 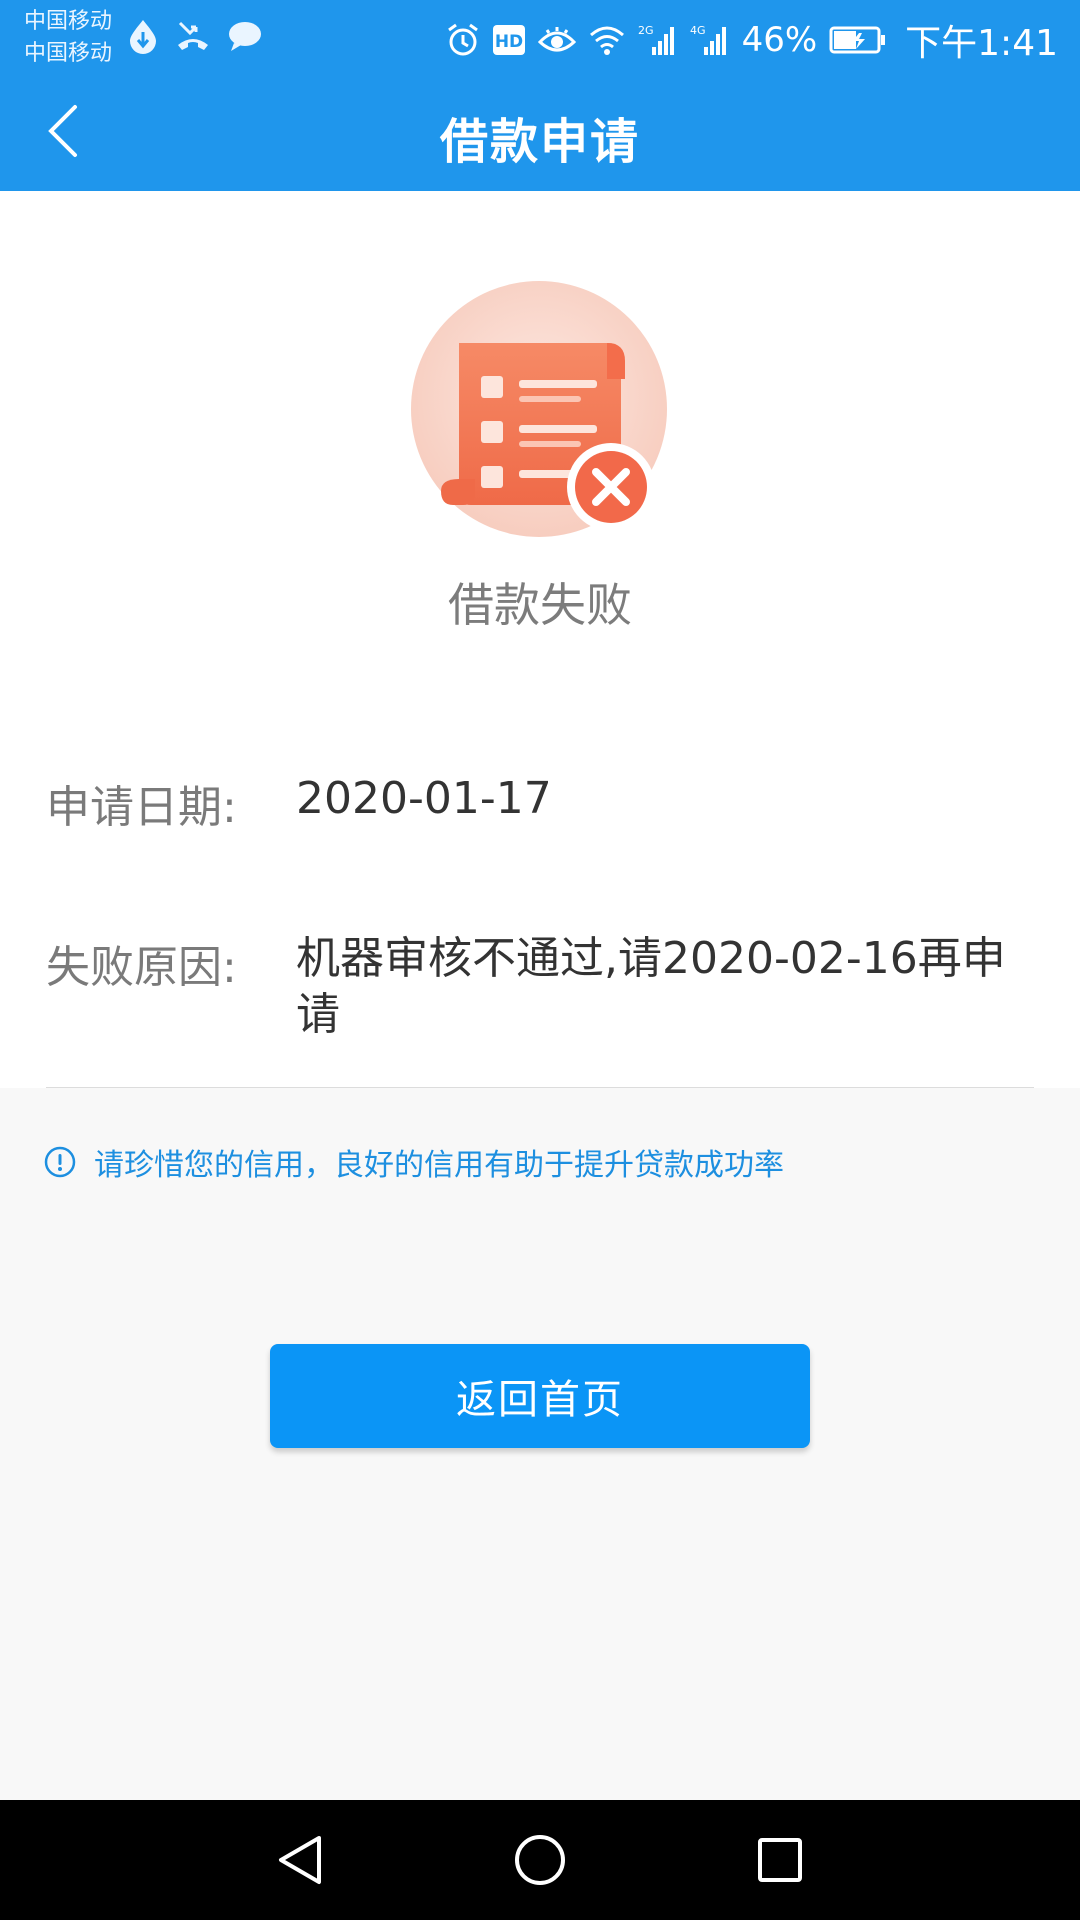 I want to click on reason-value: 机器审核不通过,请2020-02-16再申请, so click(x=651, y=986).